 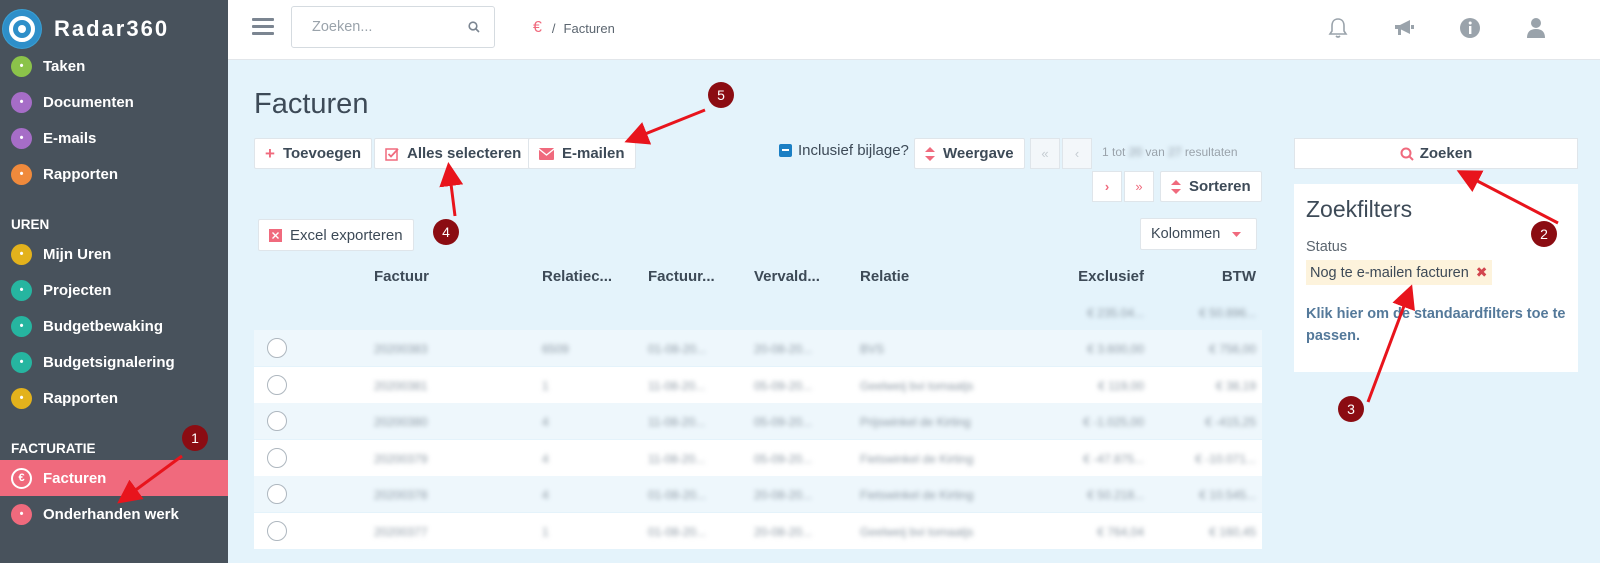 I want to click on status-label: Status, so click(x=1327, y=247).